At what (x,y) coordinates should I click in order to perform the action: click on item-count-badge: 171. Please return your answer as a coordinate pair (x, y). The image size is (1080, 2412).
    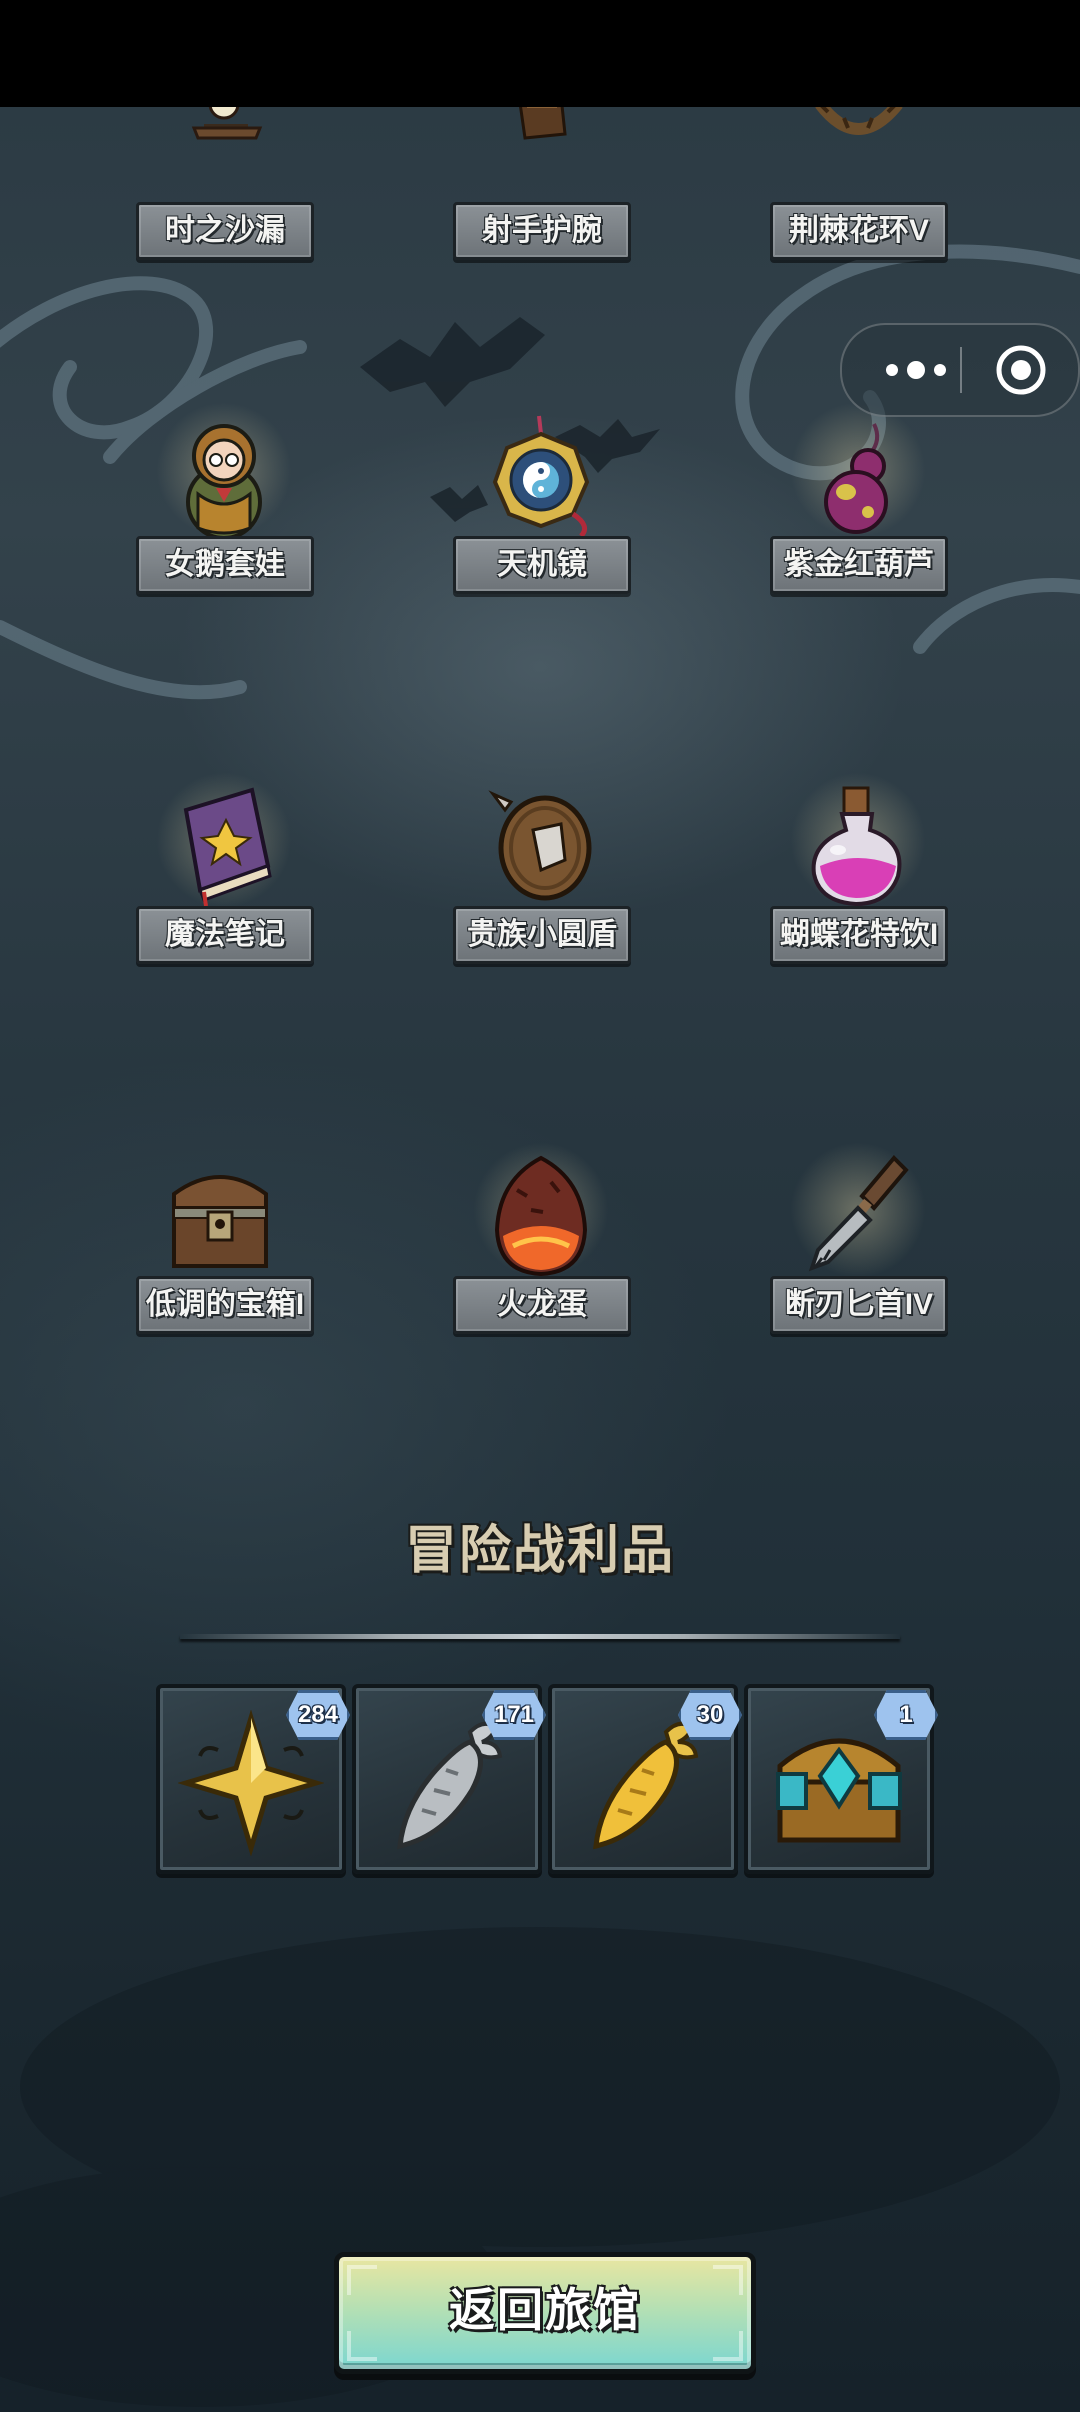
    Looking at the image, I should click on (514, 1715).